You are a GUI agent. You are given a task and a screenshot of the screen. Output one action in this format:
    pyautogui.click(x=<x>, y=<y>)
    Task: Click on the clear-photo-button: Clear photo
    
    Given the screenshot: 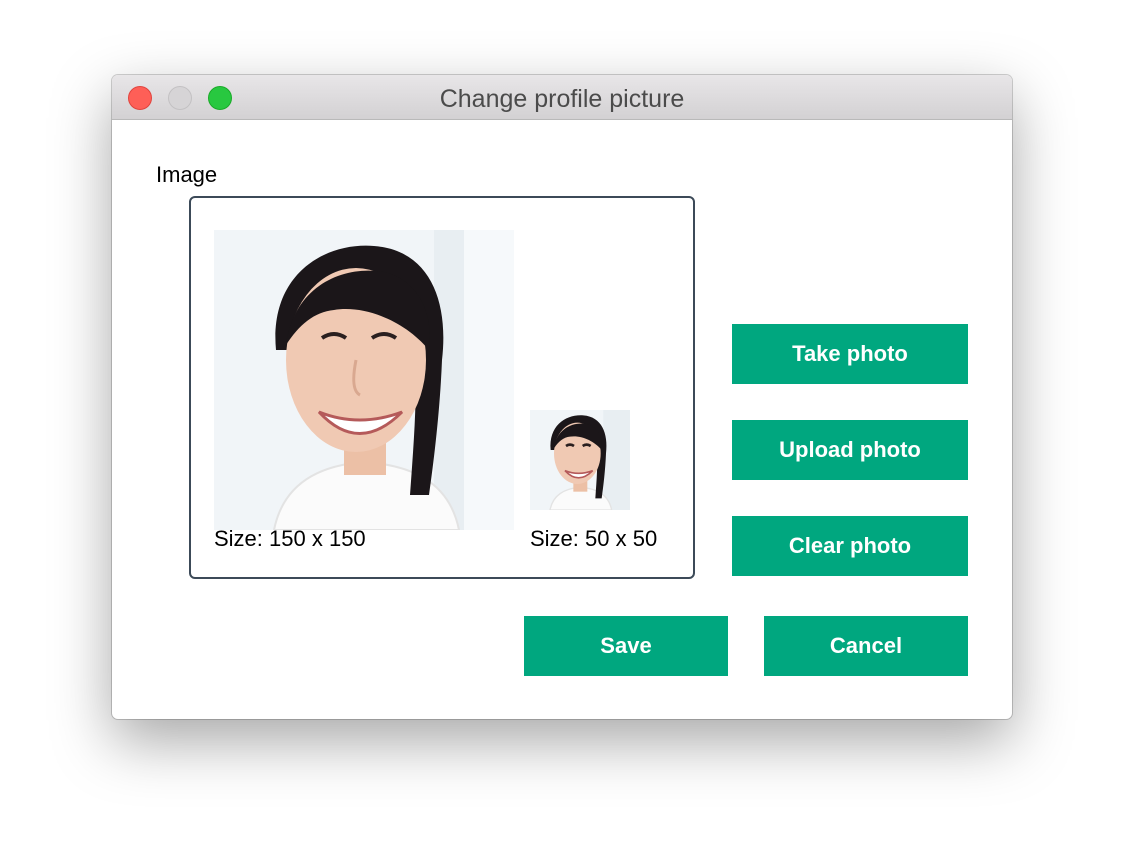 What is the action you would take?
    pyautogui.click(x=850, y=546)
    